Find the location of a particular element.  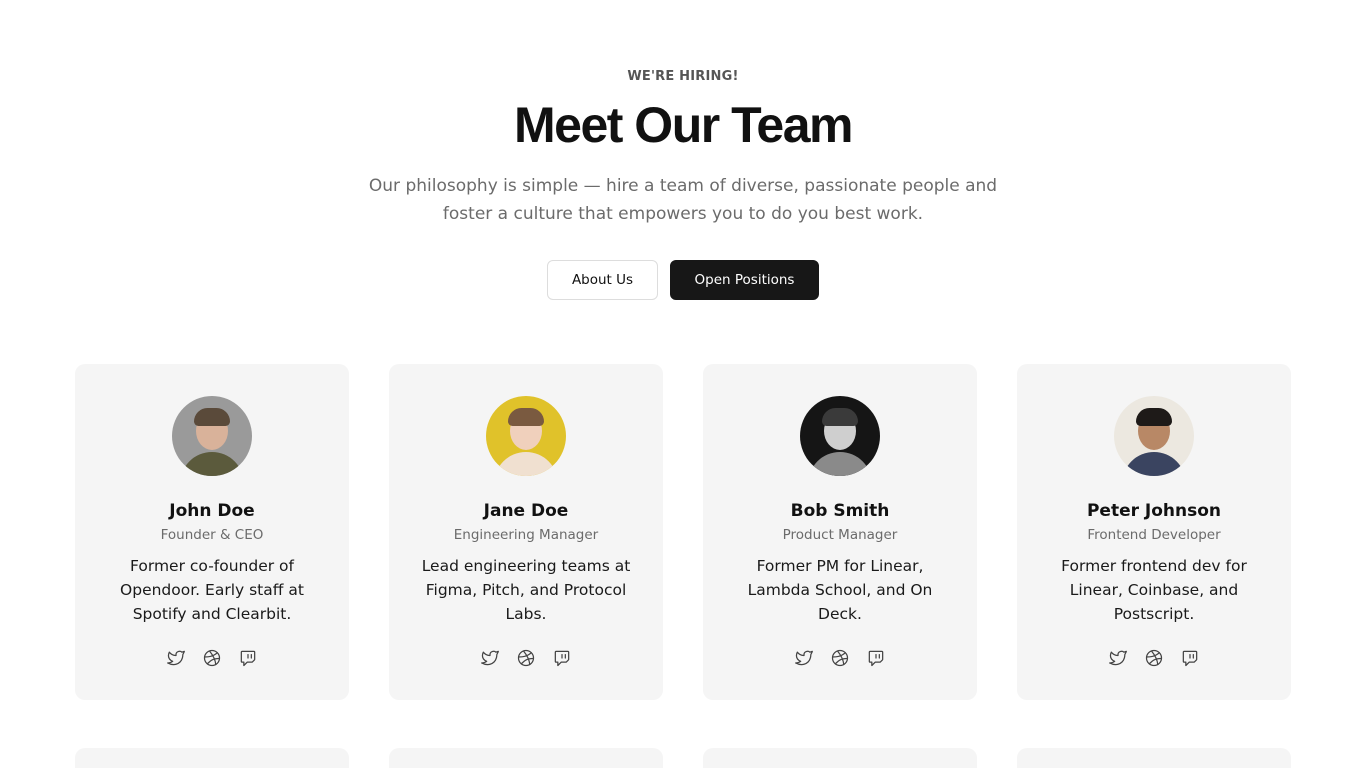

member-name: Jane Doe is located at coordinates (526, 511).